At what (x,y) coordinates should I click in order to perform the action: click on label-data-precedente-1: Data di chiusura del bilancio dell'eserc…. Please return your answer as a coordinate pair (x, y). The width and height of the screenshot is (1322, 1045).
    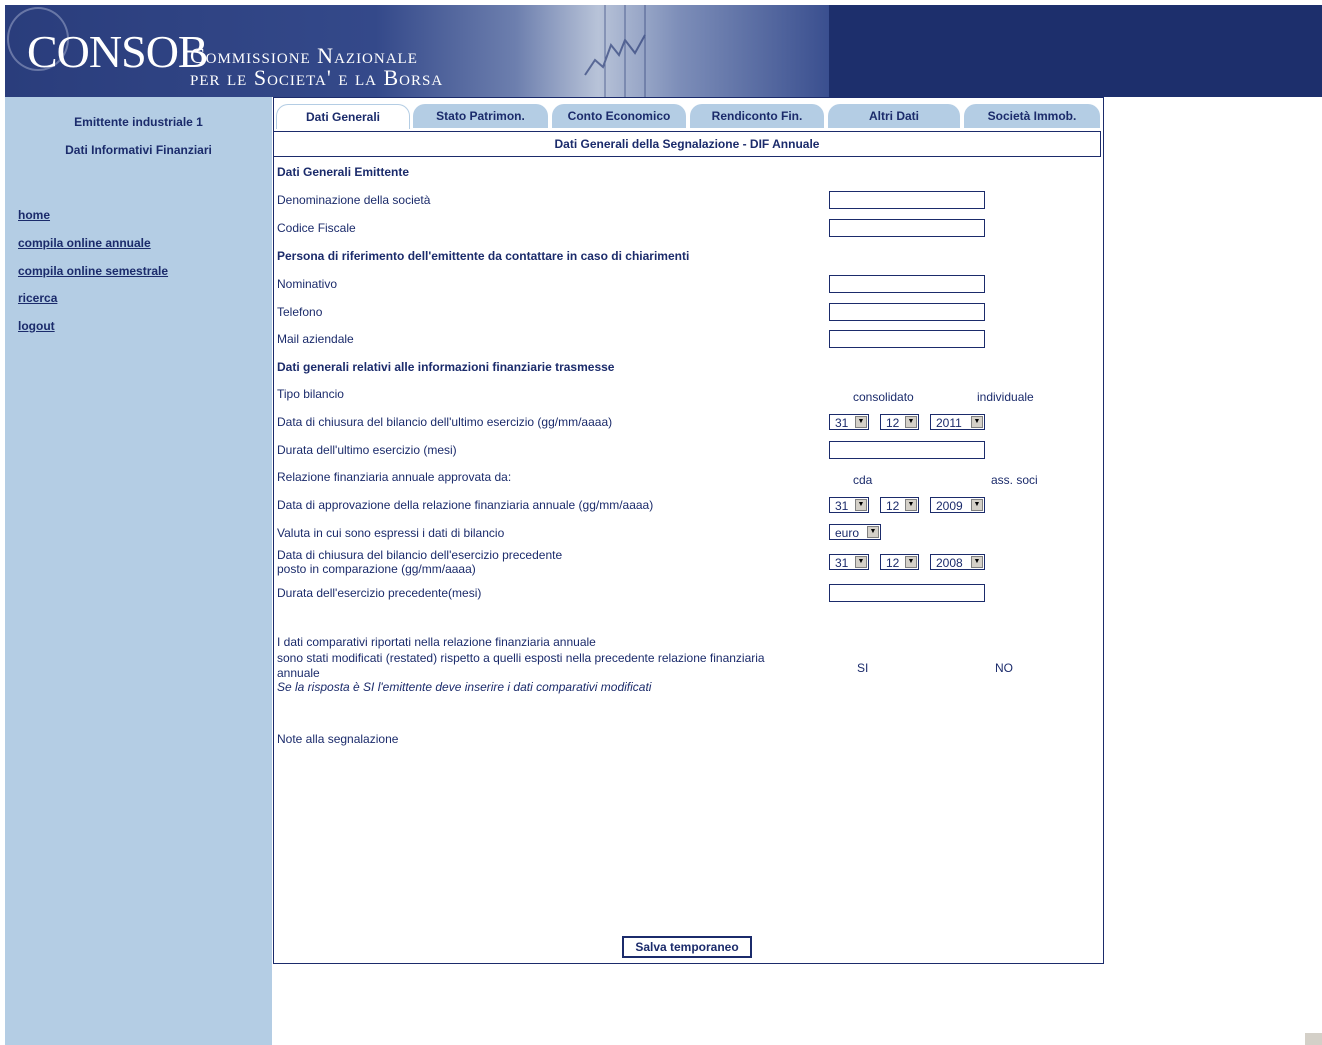
    Looking at the image, I should click on (420, 555).